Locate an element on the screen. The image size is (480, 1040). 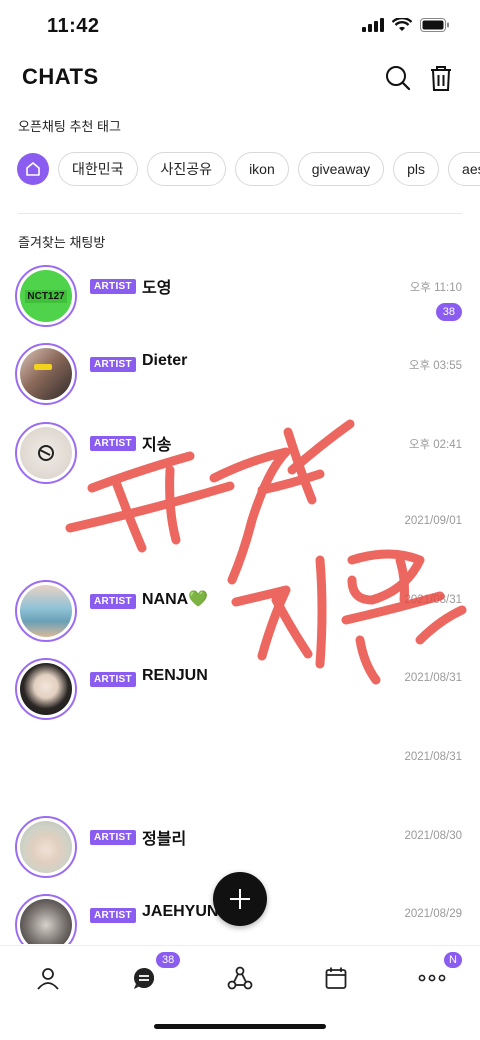
delete-button is located at coordinates (441, 78).